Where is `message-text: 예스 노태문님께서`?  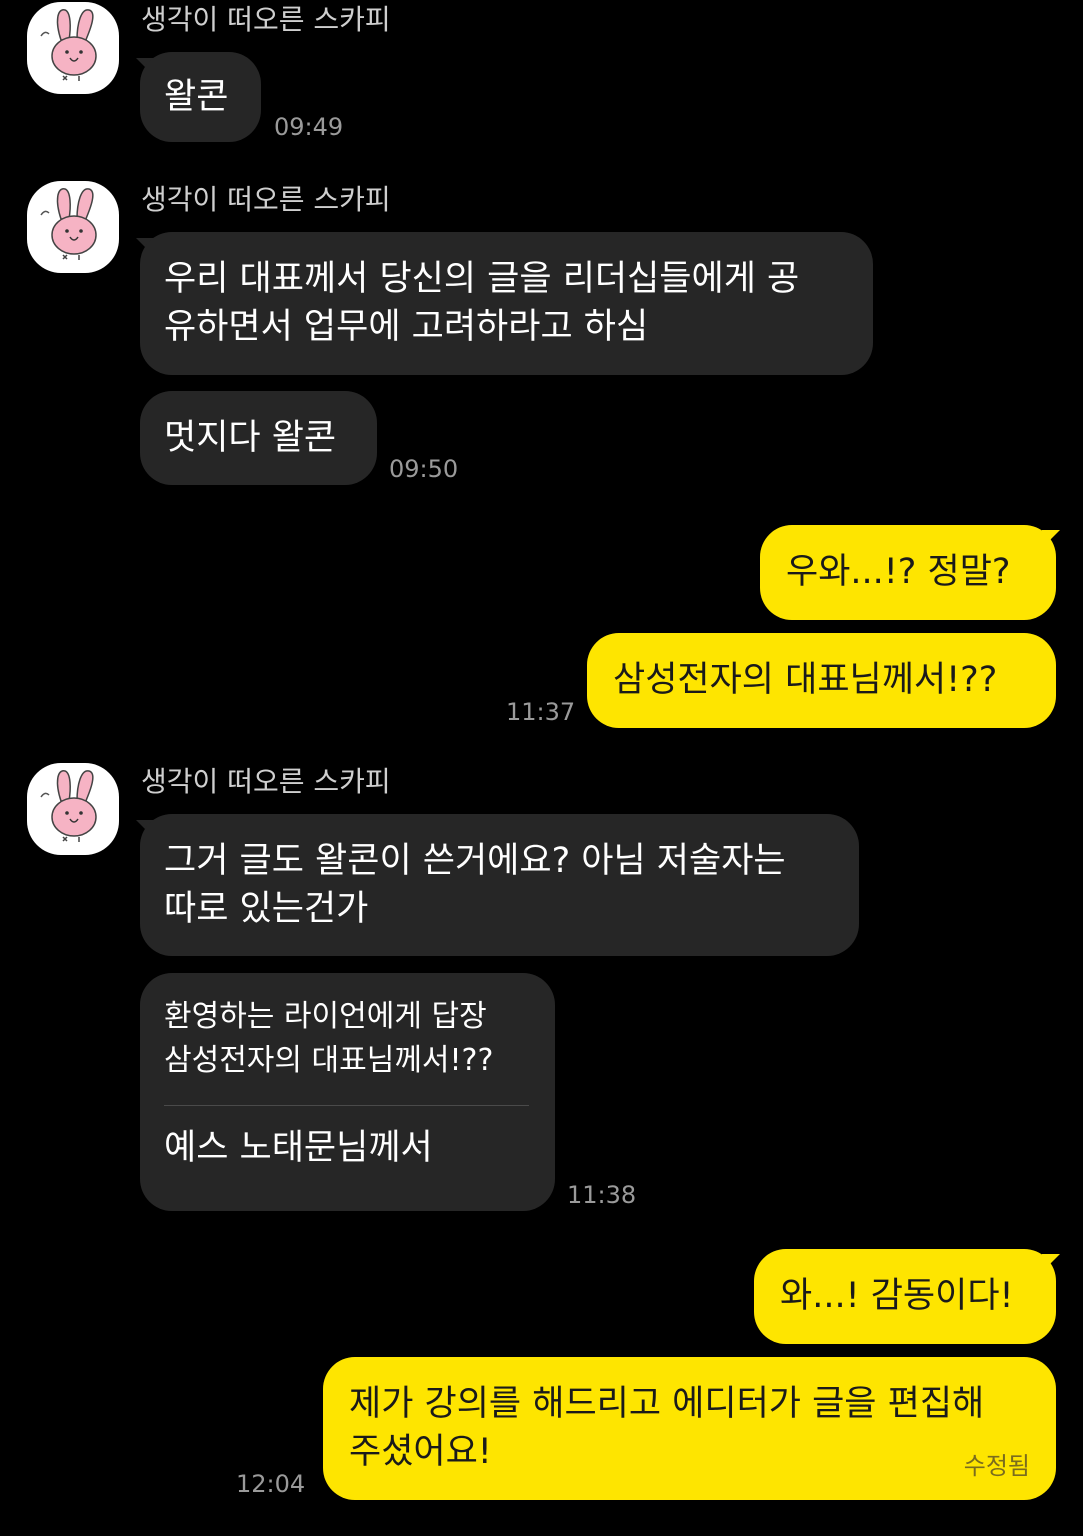 message-text: 예스 노태문님께서 is located at coordinates (298, 1148).